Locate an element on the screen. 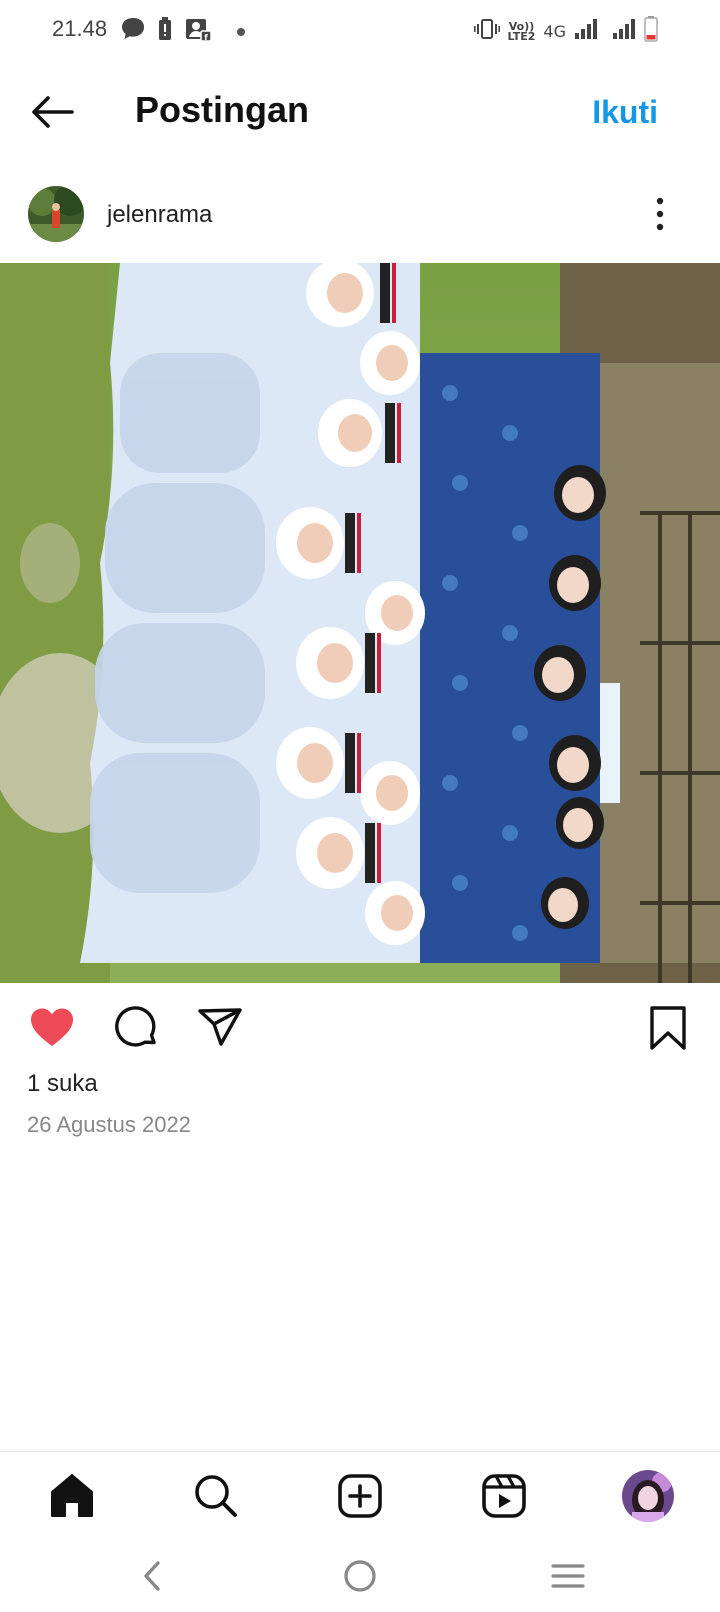  nav-create is located at coordinates (360, 1496).